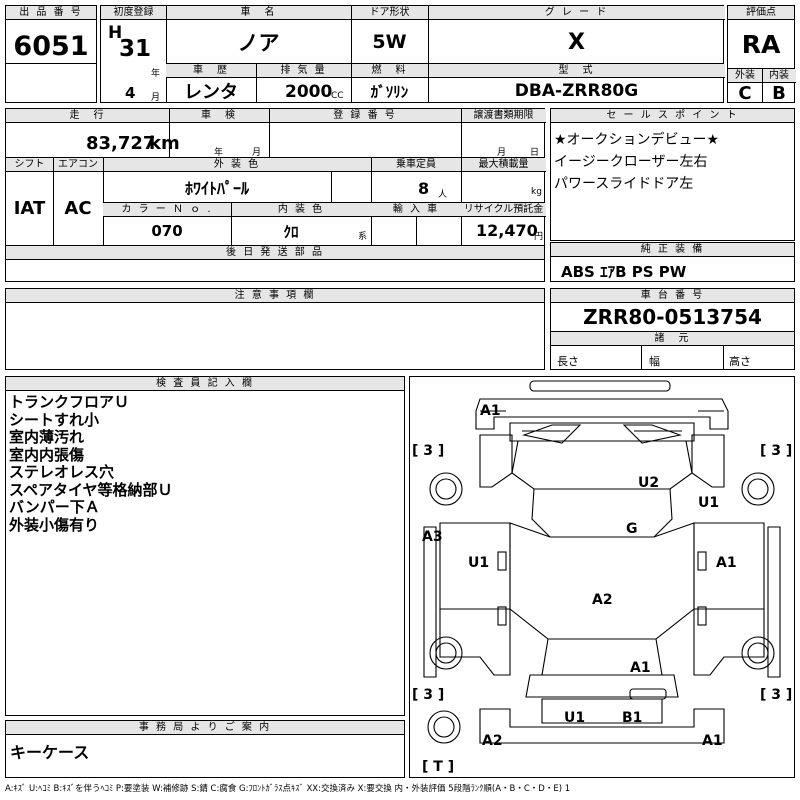  Describe the element at coordinates (632, 718) in the screenshot. I see `damage-mark: B1` at that location.